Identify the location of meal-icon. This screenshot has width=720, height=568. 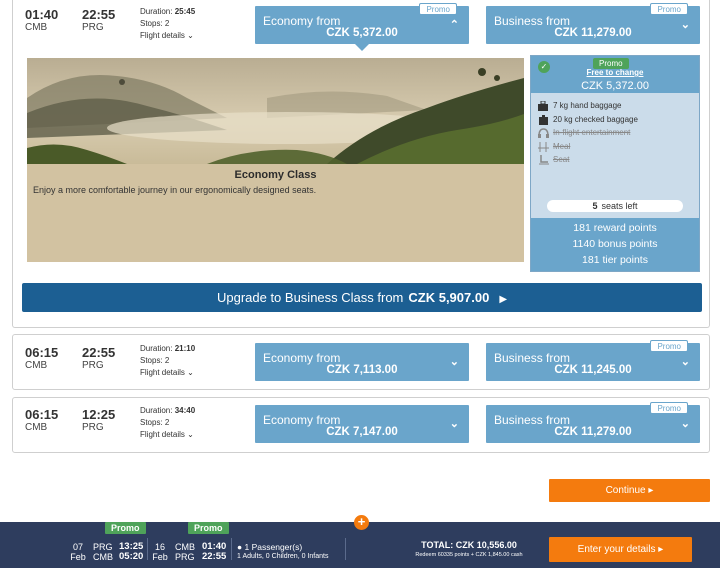
(543, 146).